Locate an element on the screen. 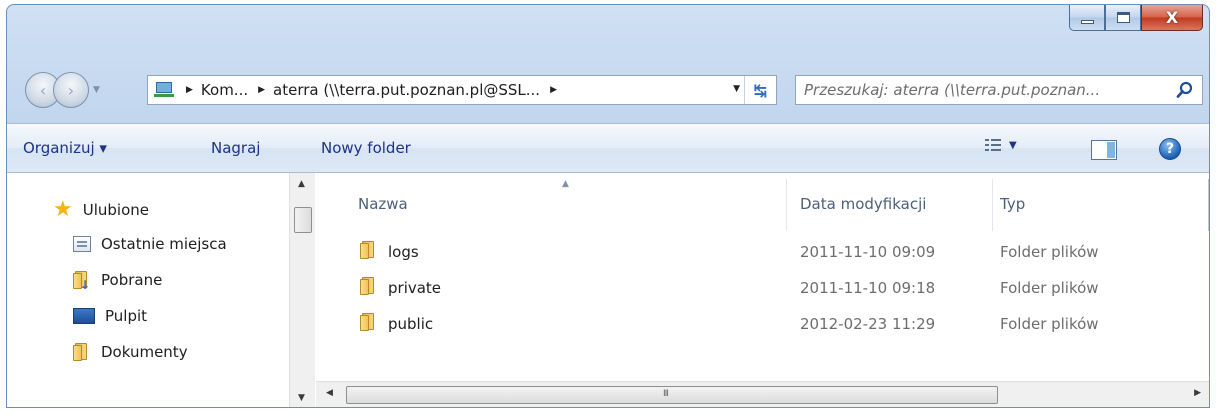 Image resolution: width=1216 pixels, height=414 pixels. scrollbar-grip: III is located at coordinates (666, 394).